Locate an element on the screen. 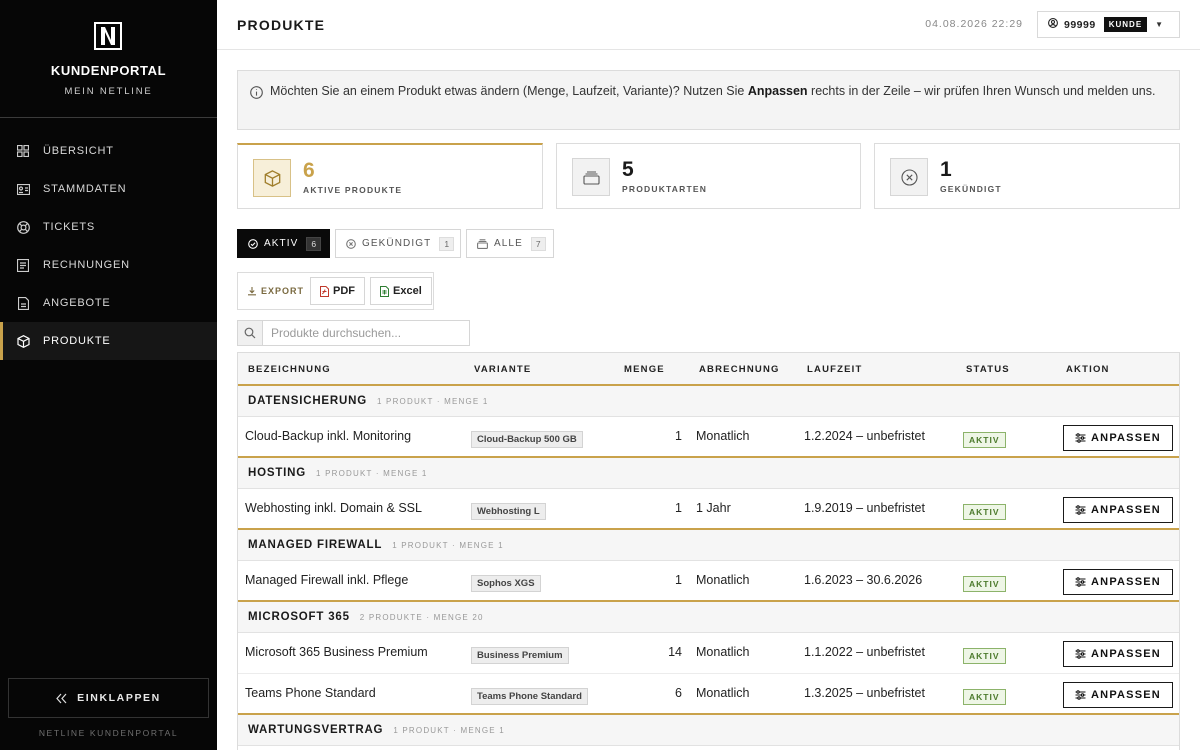  page-title: PRODUKTE is located at coordinates (281, 25).